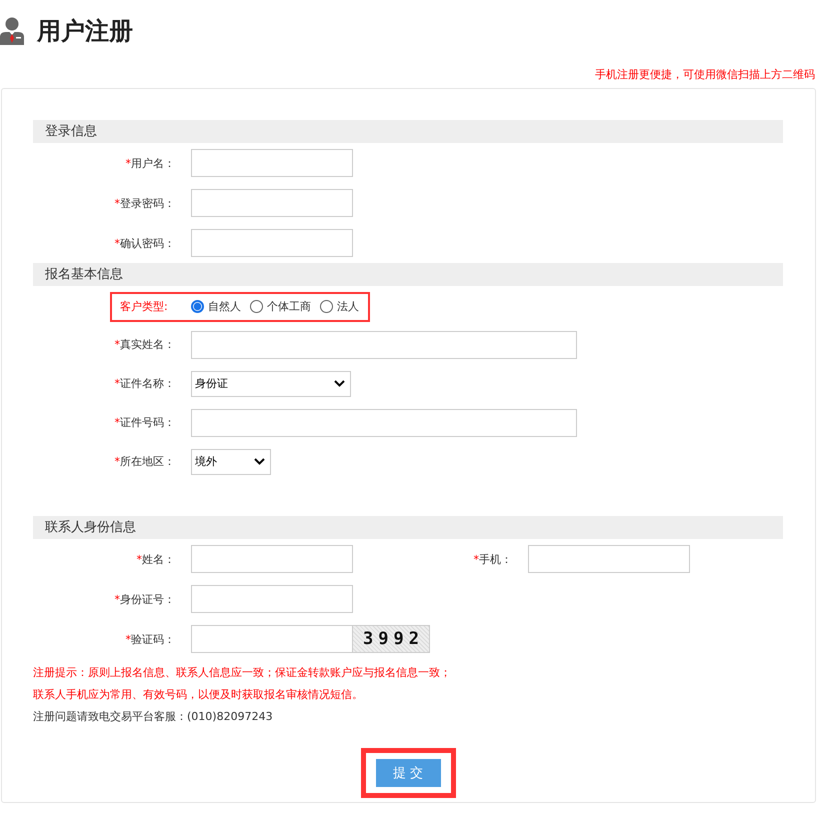 The width and height of the screenshot is (817, 827). What do you see at coordinates (144, 203) in the screenshot?
I see `field-label: *登录密码：` at bounding box center [144, 203].